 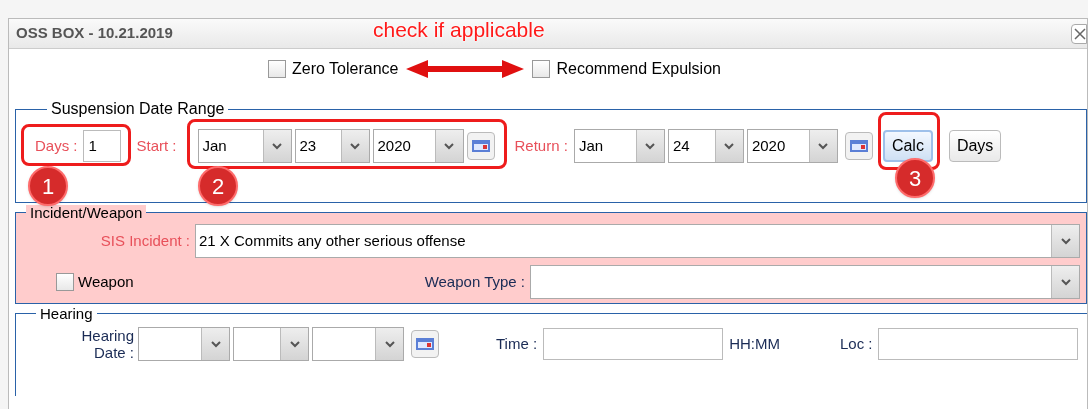 I want to click on field-label: Weapon Type :, so click(x=474, y=281).